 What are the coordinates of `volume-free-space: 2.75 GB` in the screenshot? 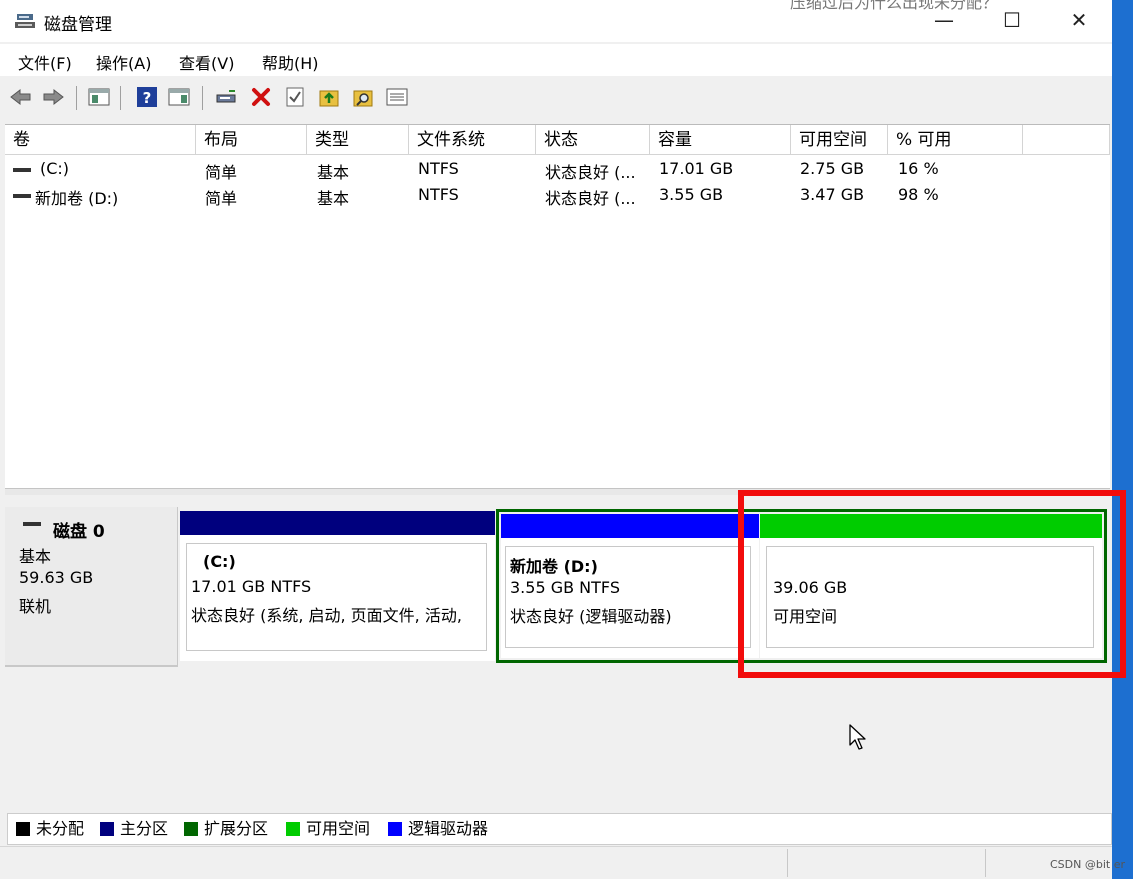 It's located at (832, 168).